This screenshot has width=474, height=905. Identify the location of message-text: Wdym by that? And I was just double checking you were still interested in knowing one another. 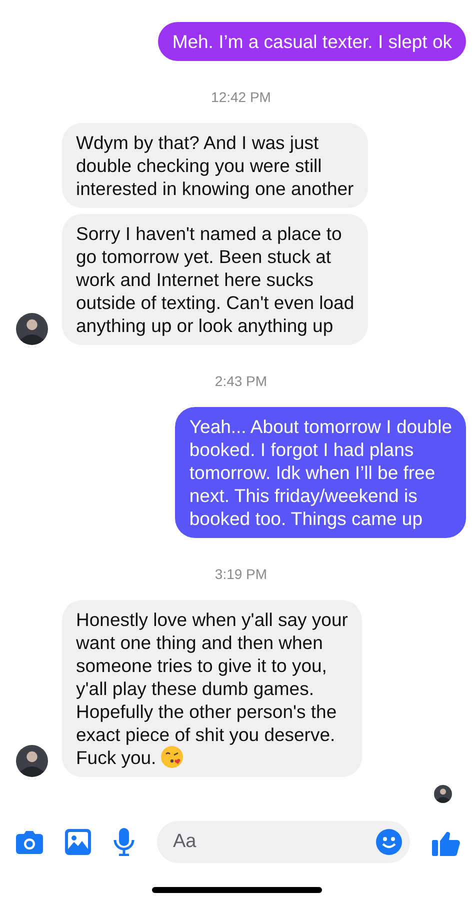
(215, 165).